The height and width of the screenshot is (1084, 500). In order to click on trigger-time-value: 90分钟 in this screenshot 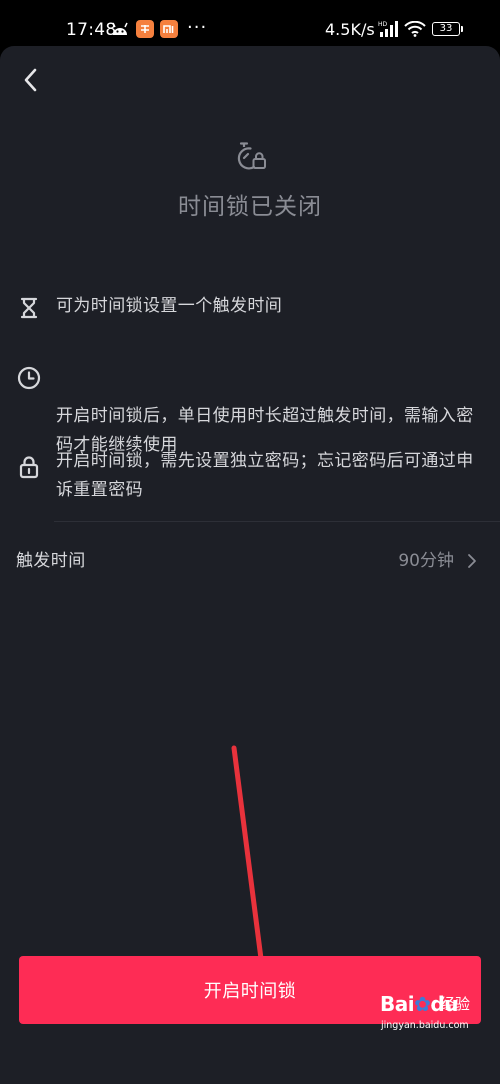, I will do `click(426, 561)`.